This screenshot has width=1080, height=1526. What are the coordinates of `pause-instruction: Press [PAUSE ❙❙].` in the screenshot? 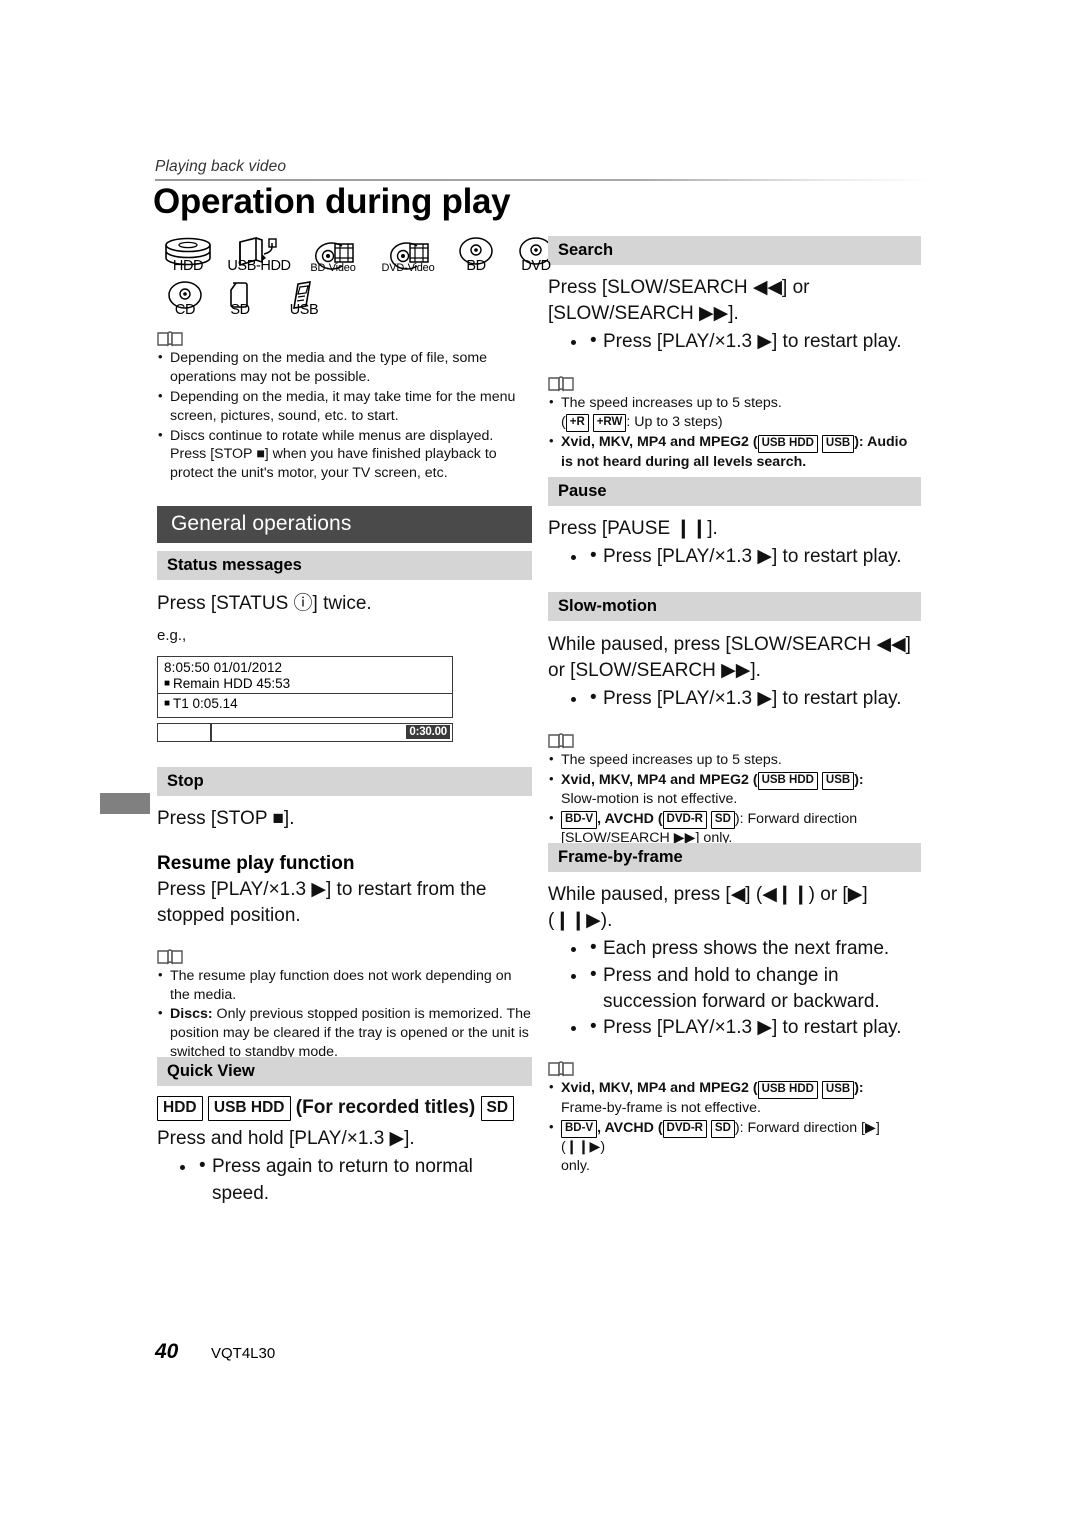 It's located at (633, 528).